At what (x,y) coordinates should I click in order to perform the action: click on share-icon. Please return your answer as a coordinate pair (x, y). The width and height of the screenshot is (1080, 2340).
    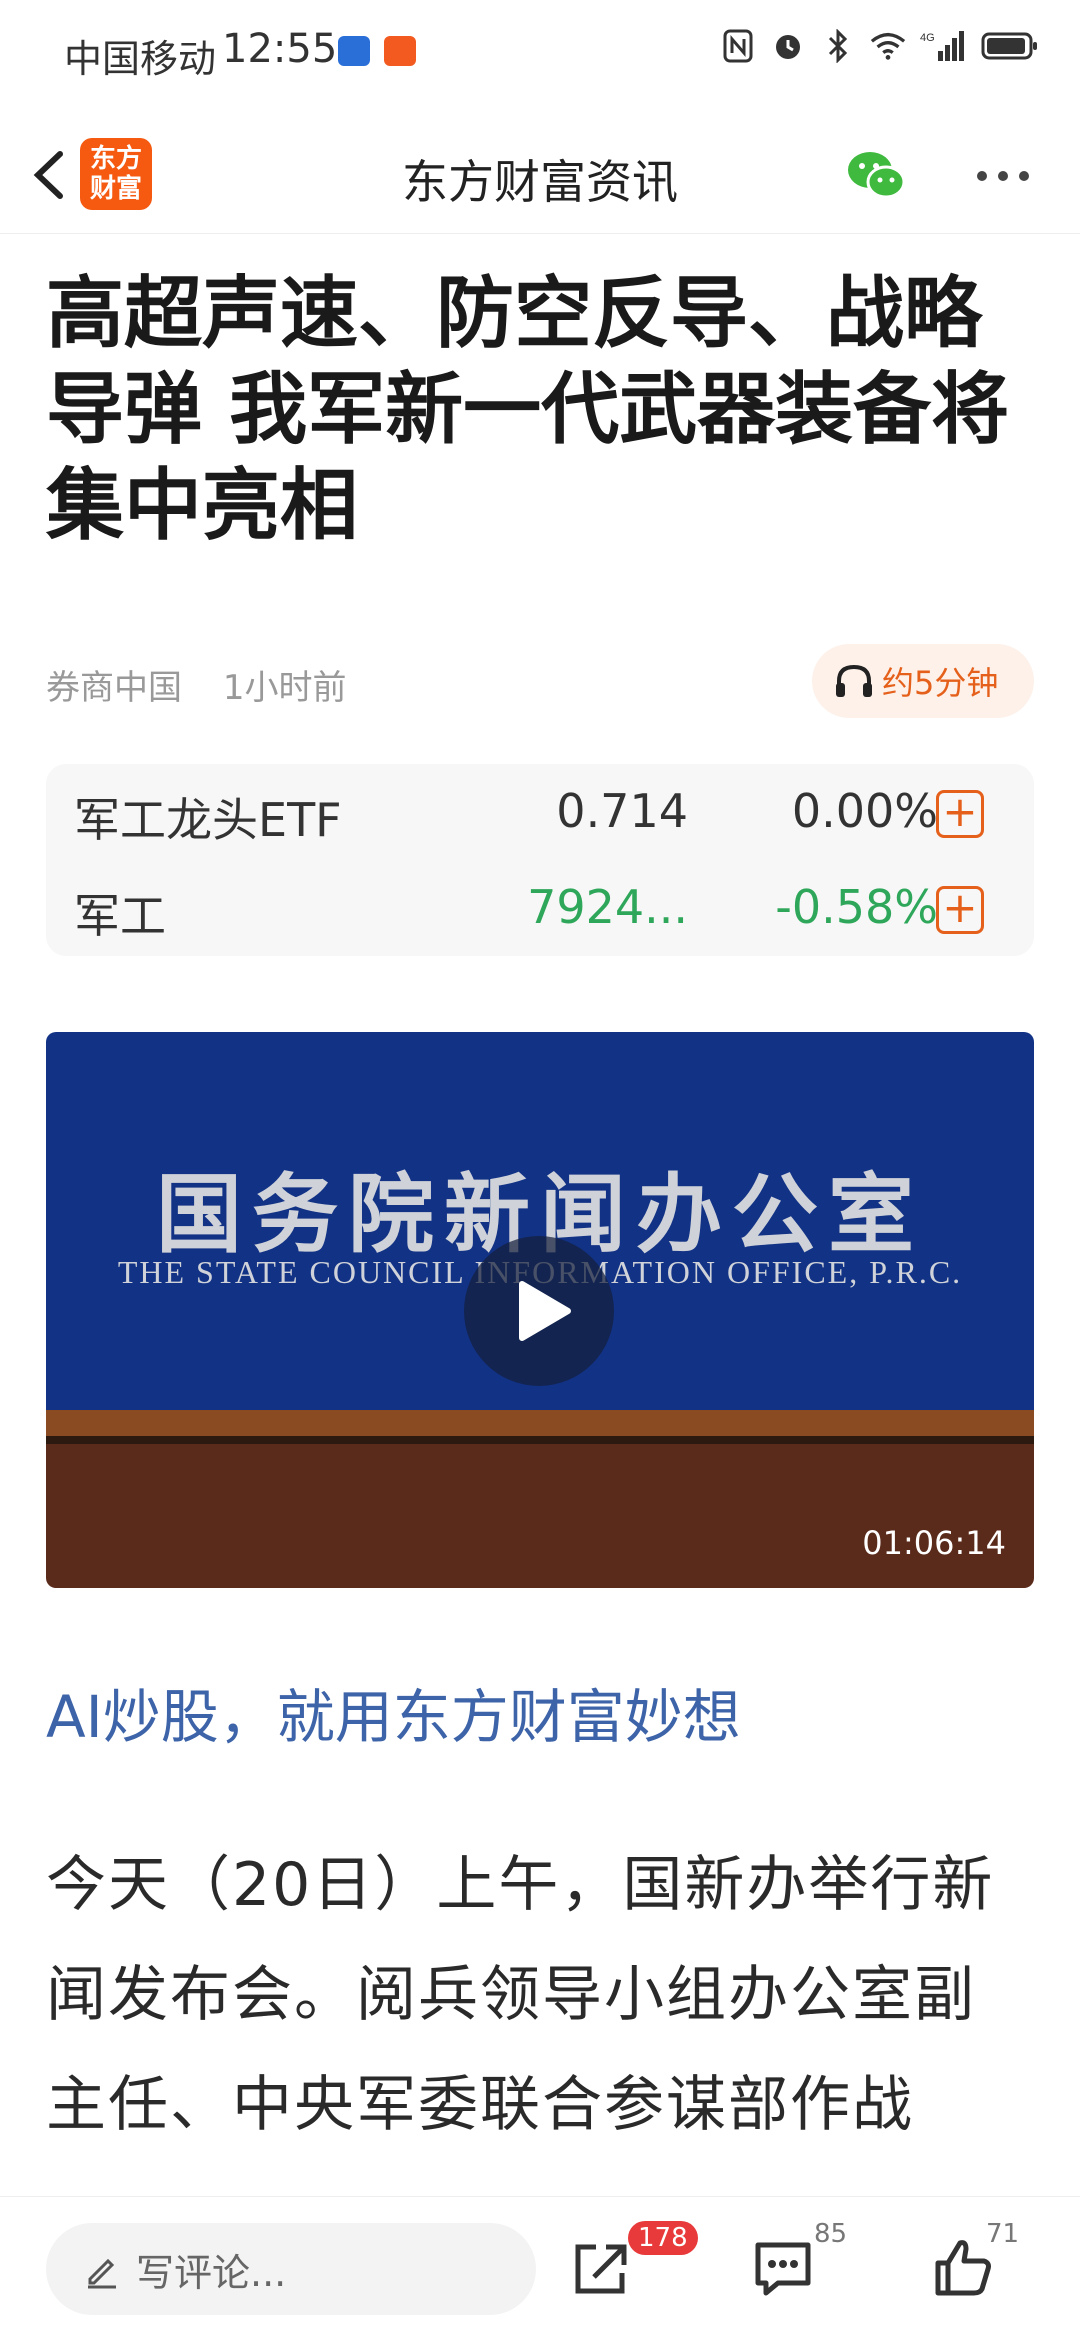
    Looking at the image, I should click on (601, 2269).